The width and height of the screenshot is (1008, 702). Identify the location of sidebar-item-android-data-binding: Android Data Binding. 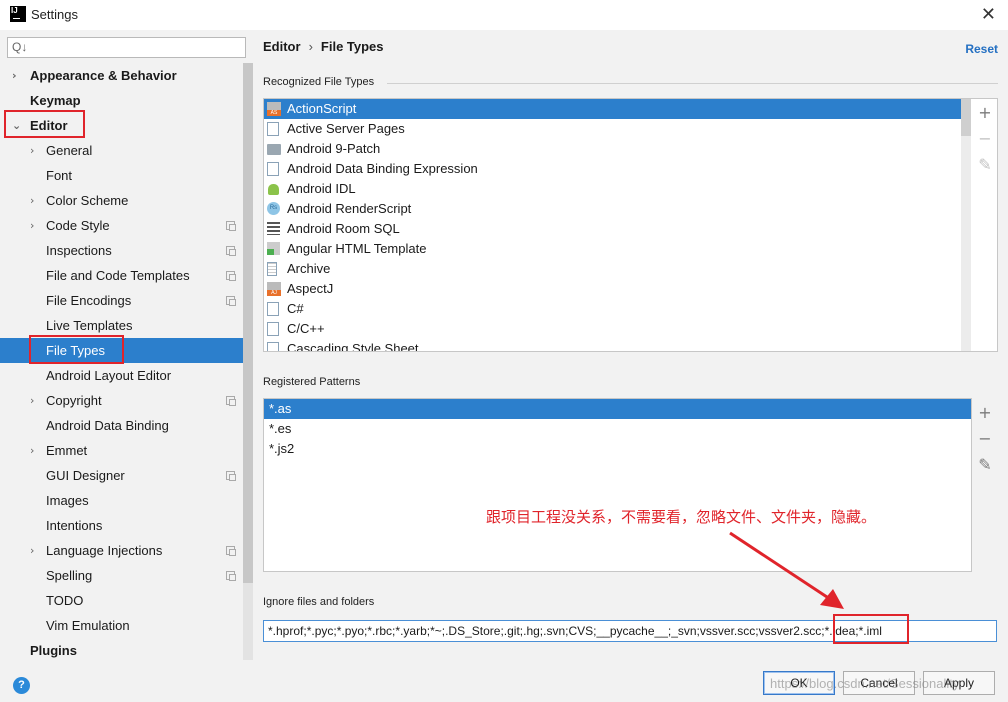
(126, 425).